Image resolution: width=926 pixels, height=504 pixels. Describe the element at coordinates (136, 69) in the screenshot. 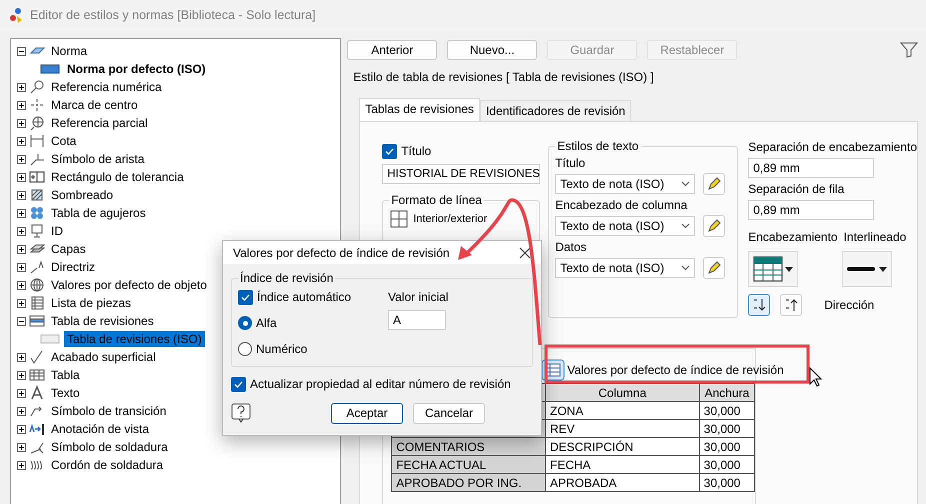

I see `tree-item: Norma por defecto (ISO)` at that location.